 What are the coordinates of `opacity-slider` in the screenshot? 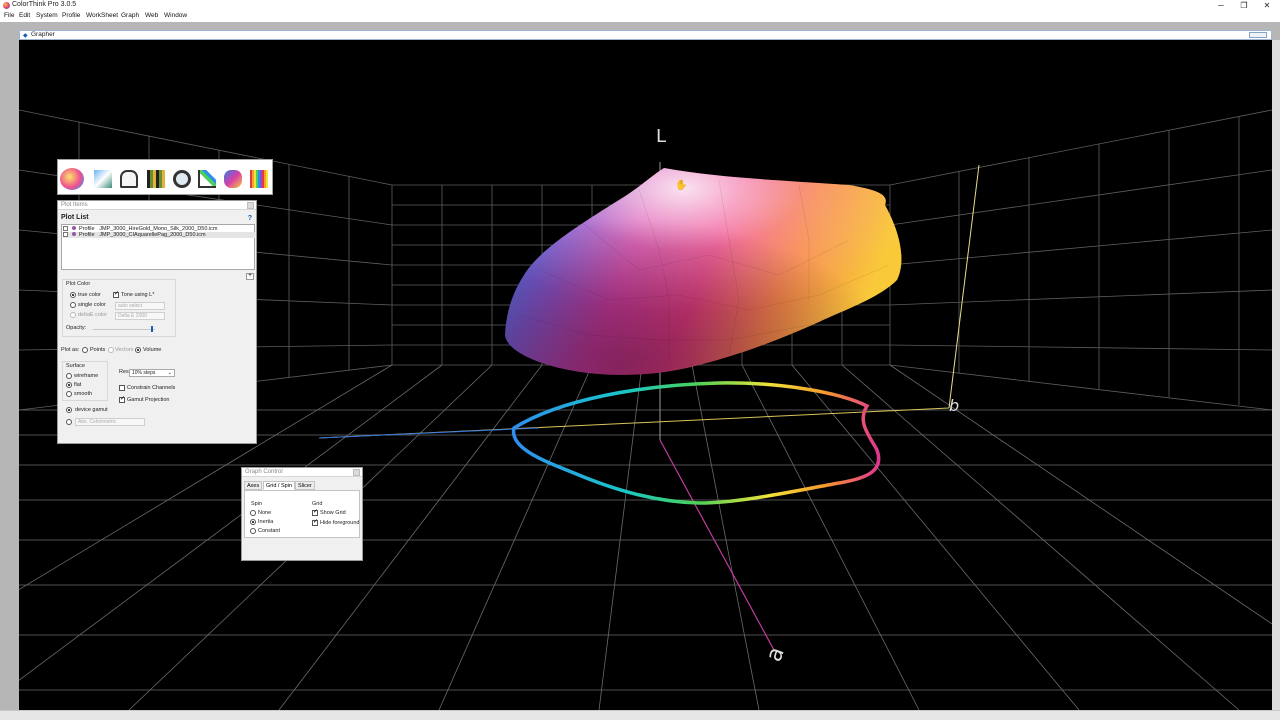 It's located at (124, 329).